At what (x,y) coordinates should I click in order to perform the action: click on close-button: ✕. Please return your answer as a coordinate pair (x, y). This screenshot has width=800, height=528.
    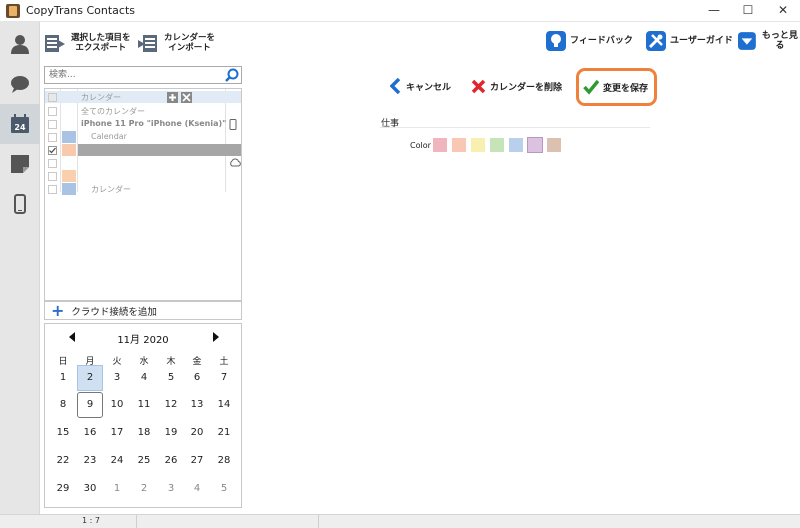
    Looking at the image, I should click on (783, 11).